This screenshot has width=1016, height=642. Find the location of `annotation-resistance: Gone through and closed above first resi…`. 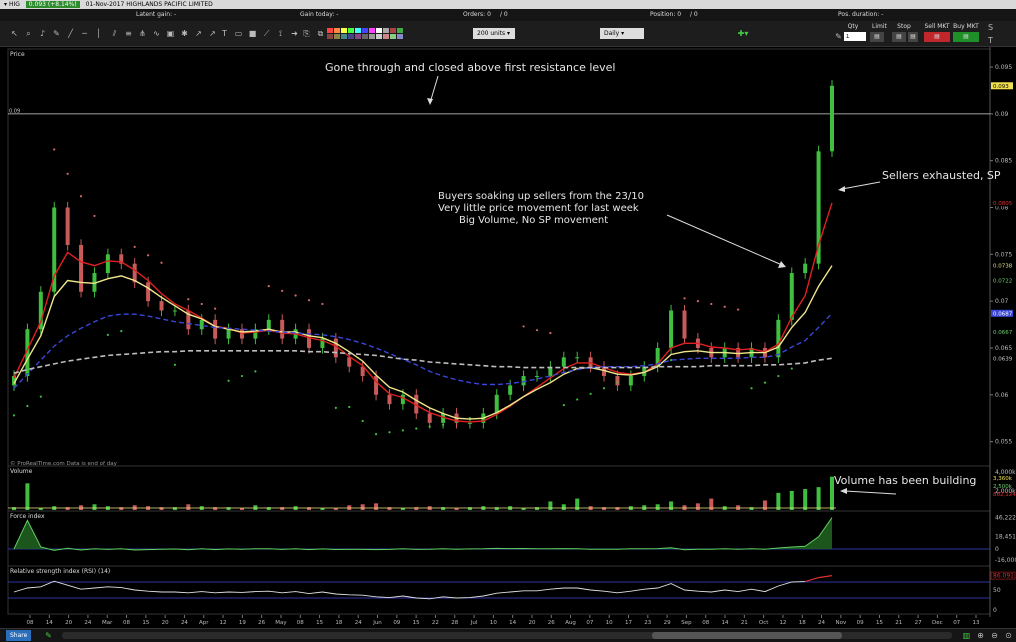

annotation-resistance: Gone through and closed above first resi… is located at coordinates (470, 67).